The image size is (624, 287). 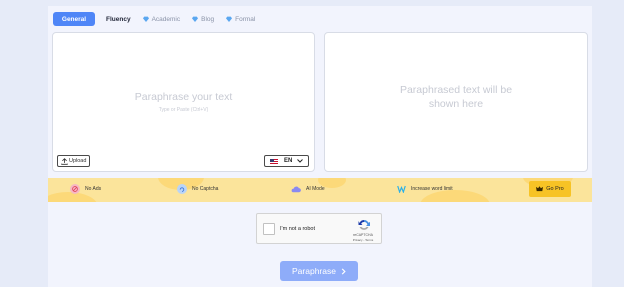 What do you see at coordinates (555, 189) in the screenshot?
I see `go-pro-label: Go Pro` at bounding box center [555, 189].